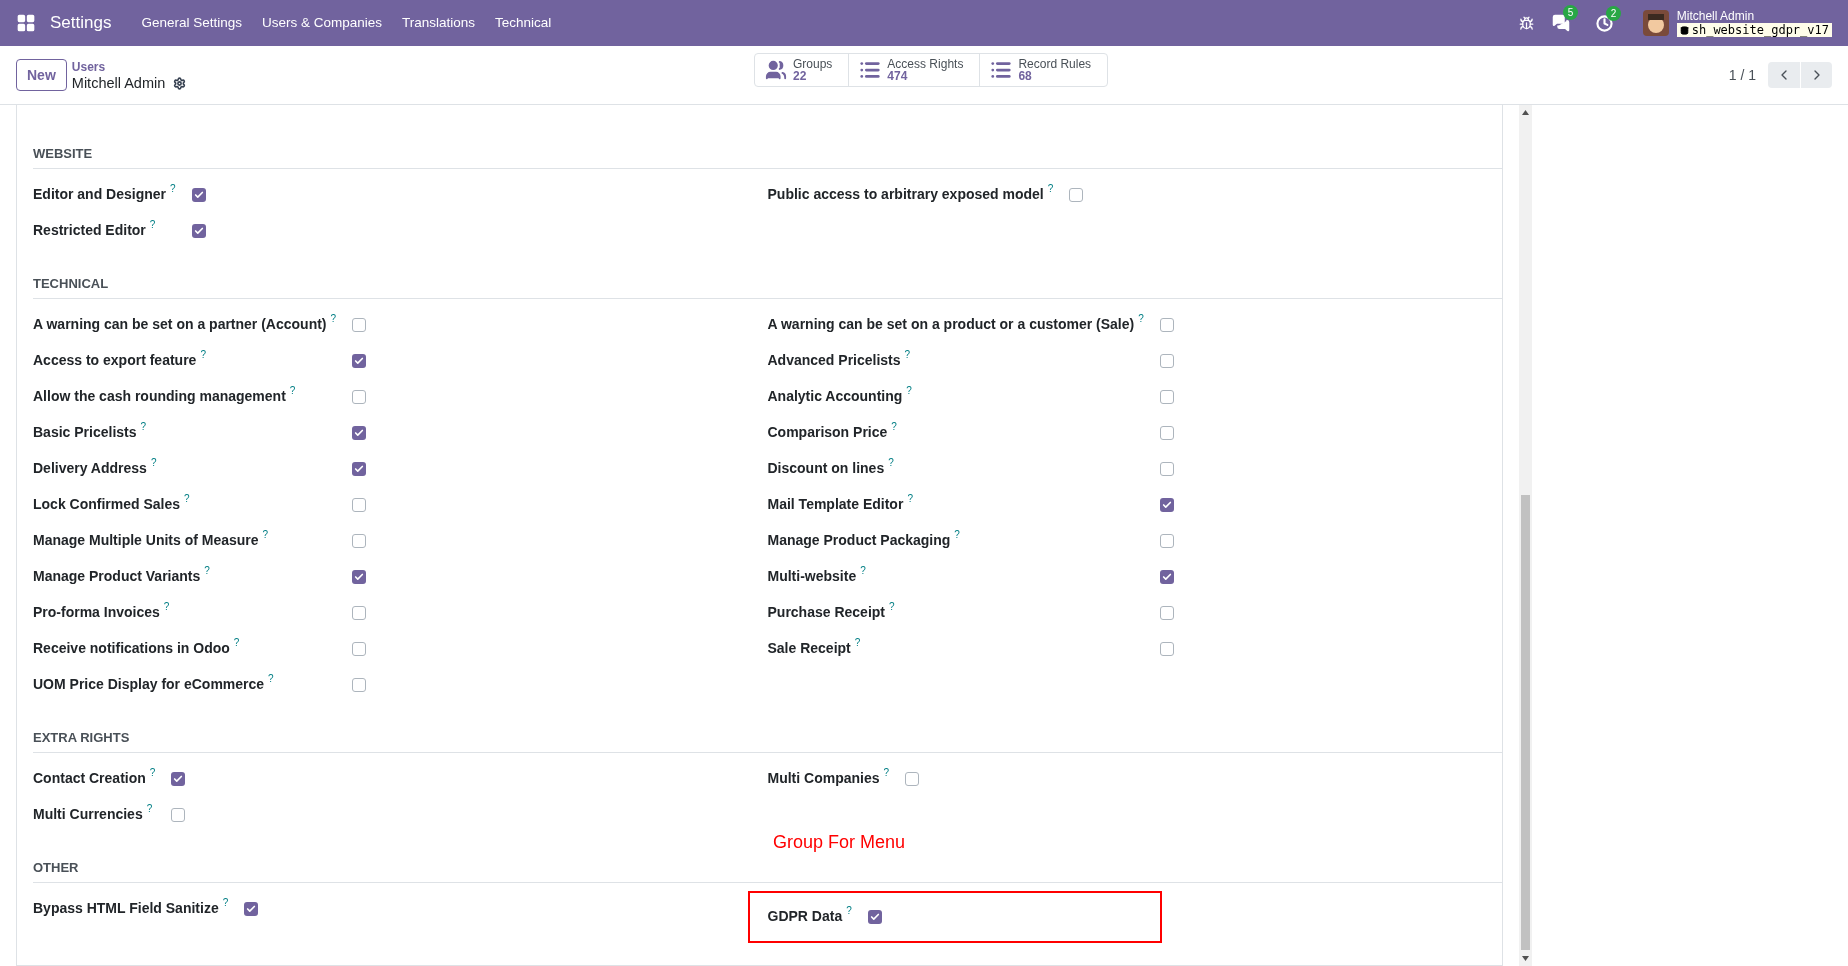 This screenshot has width=1848, height=966. Describe the element at coordinates (180, 83) in the screenshot. I see `settings-icon` at that location.